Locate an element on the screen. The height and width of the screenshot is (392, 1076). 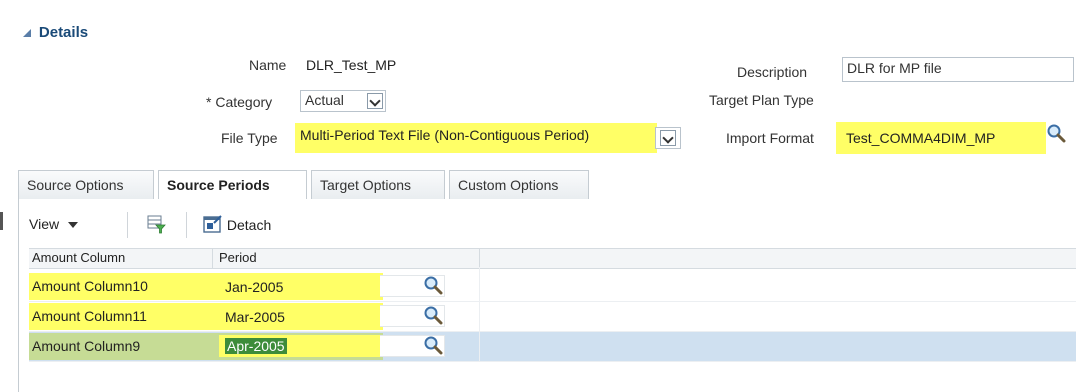
grid-header: Amount Column Period is located at coordinates (552, 258).